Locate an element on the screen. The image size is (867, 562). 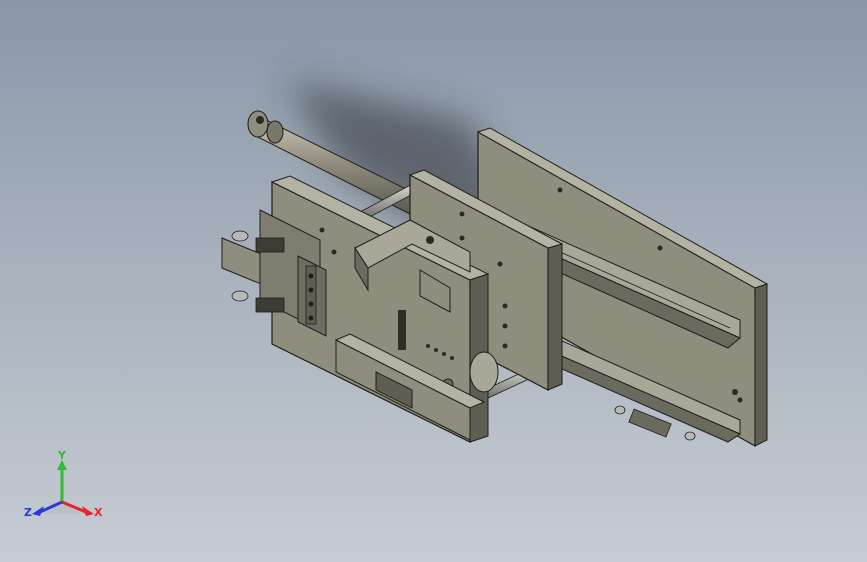
z-axis-label: Z is located at coordinates (28, 512).